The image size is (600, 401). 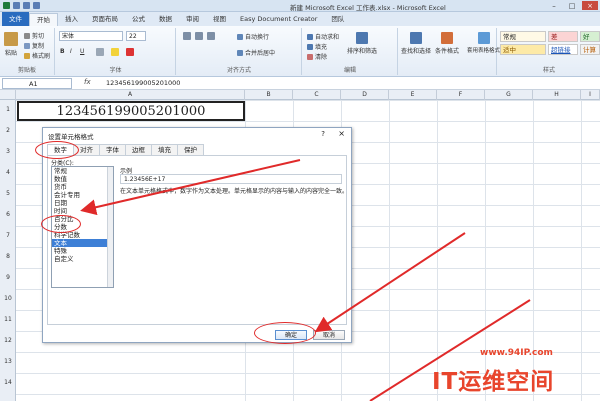 I want to click on row-header: 12, so click(x=8, y=340).